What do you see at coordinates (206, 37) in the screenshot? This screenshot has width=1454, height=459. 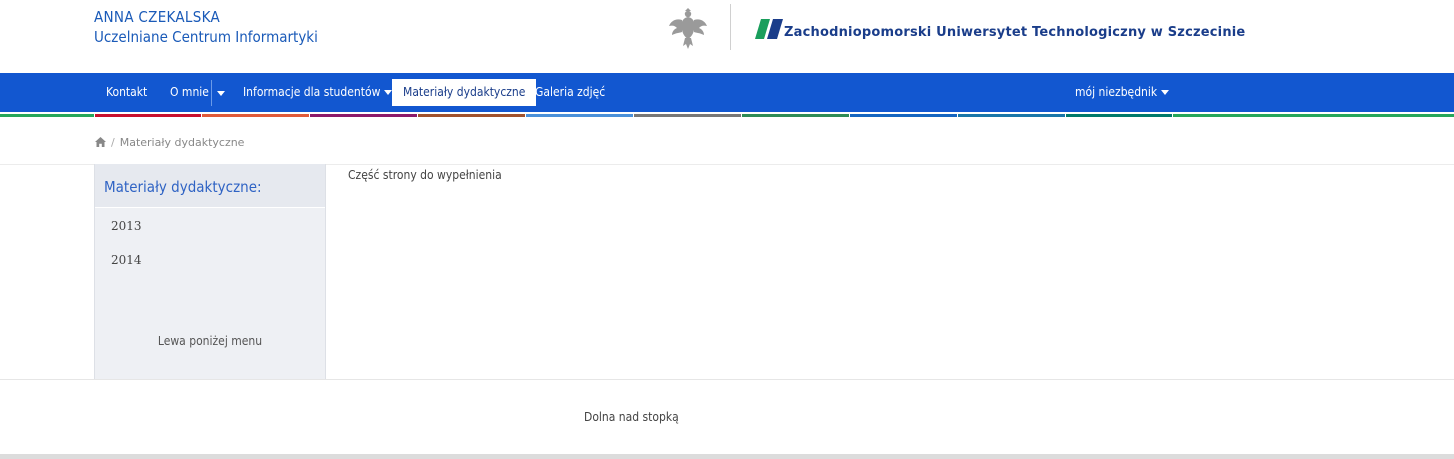 I see `unit-name: Uczelniane Centrum Informartyki` at bounding box center [206, 37].